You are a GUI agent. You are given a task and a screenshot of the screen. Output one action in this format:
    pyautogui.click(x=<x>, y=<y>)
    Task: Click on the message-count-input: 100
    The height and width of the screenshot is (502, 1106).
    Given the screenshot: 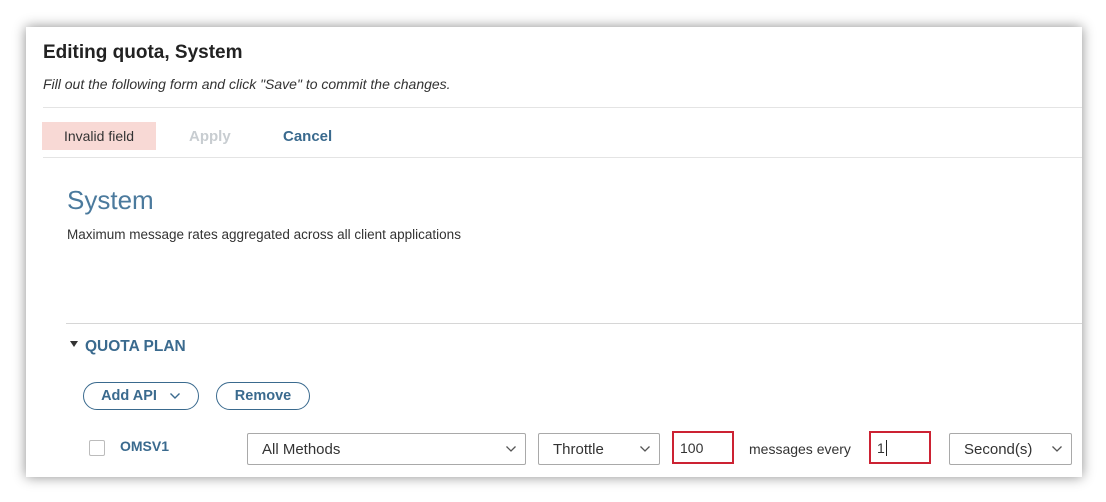 What is the action you would take?
    pyautogui.click(x=703, y=447)
    